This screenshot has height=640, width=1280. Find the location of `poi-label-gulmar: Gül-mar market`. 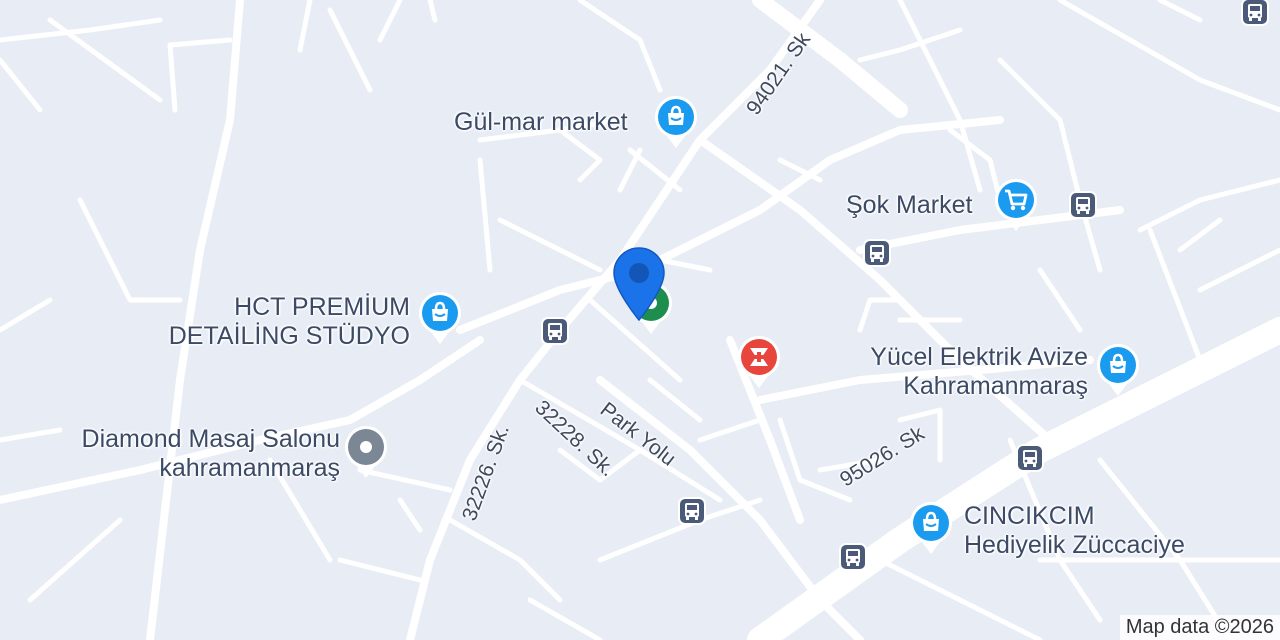

poi-label-gulmar: Gül-mar market is located at coordinates (541, 122).